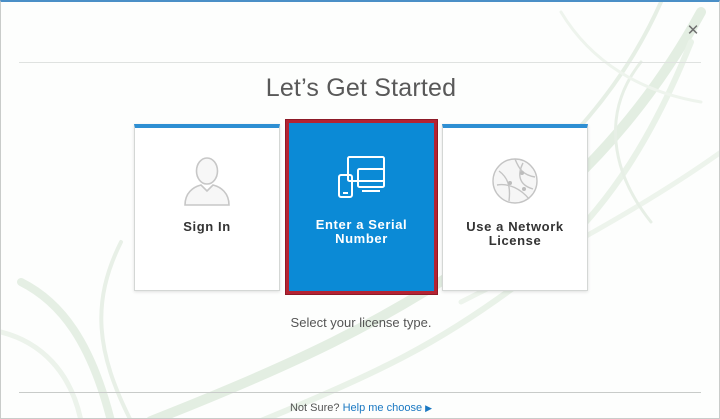 The width and height of the screenshot is (720, 419). I want to click on devices-icon, so click(361, 177).